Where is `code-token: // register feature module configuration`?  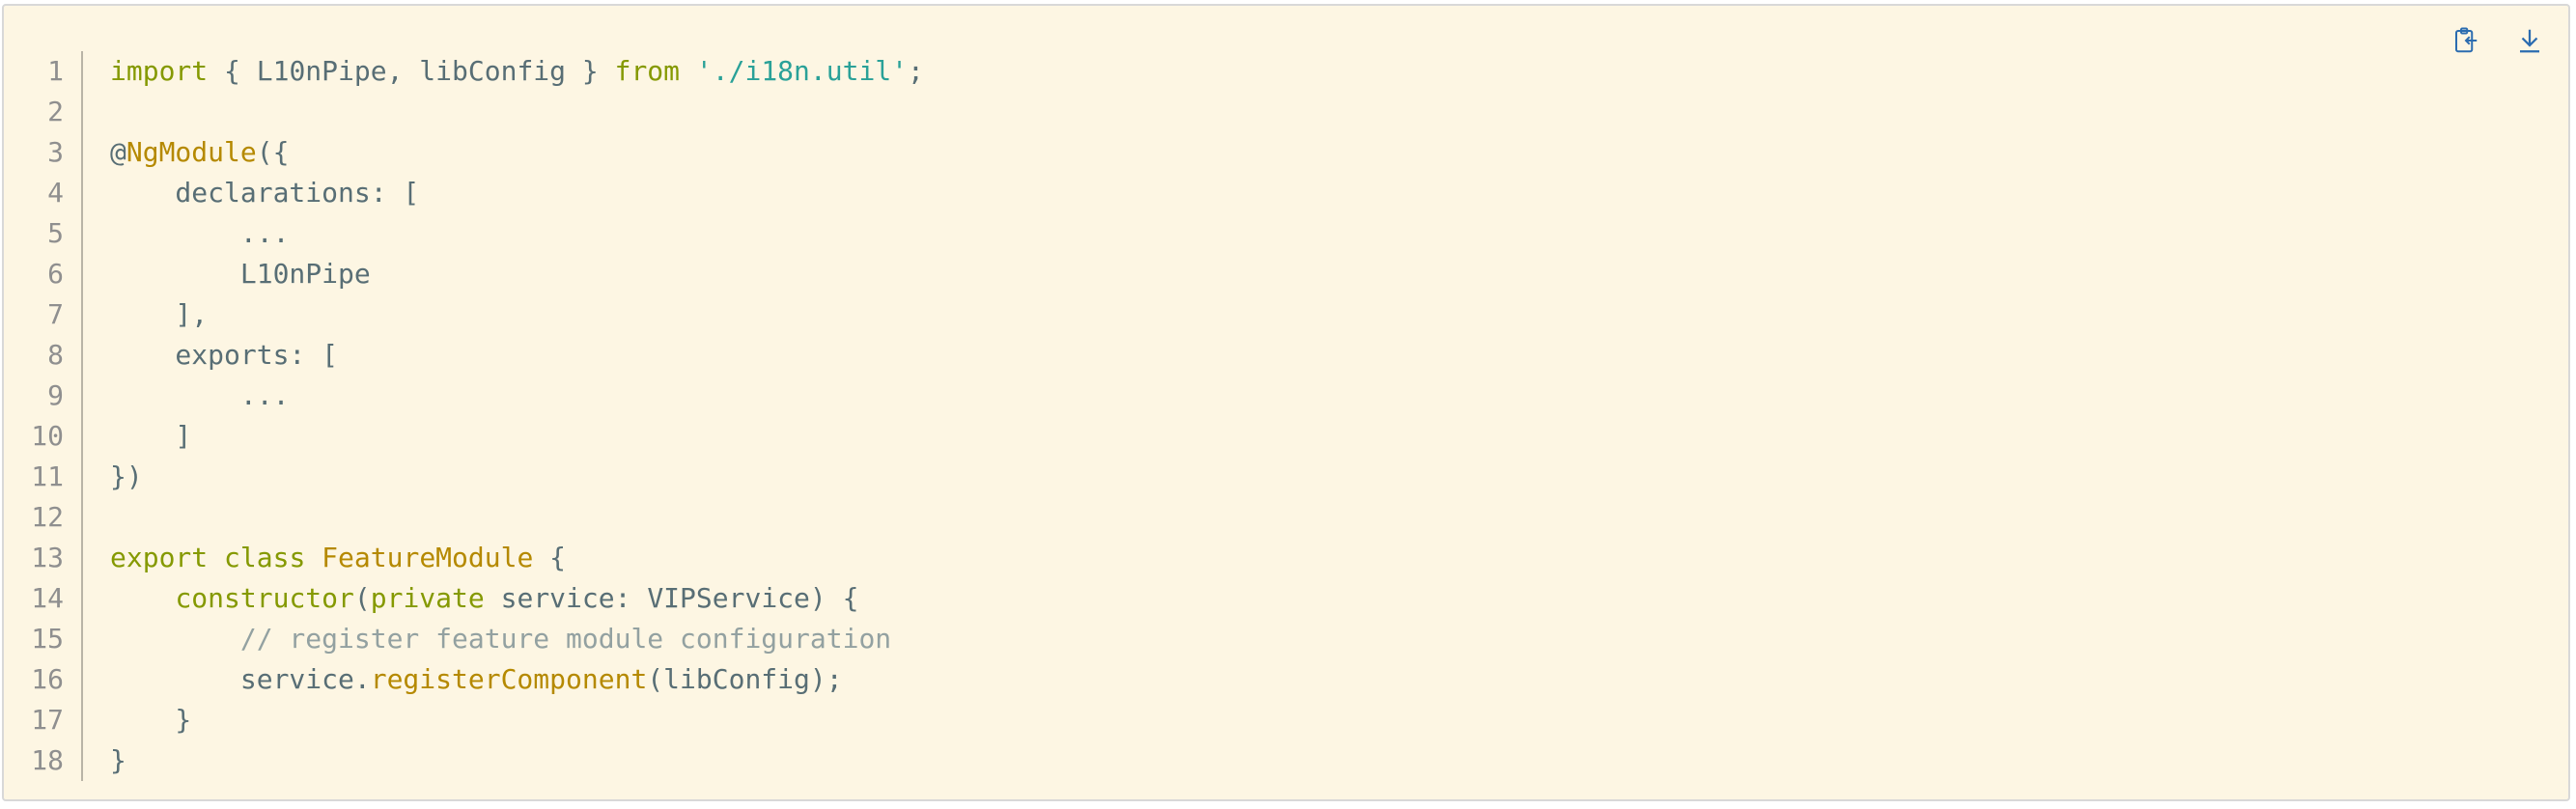 code-token: // register feature module configuration is located at coordinates (566, 639).